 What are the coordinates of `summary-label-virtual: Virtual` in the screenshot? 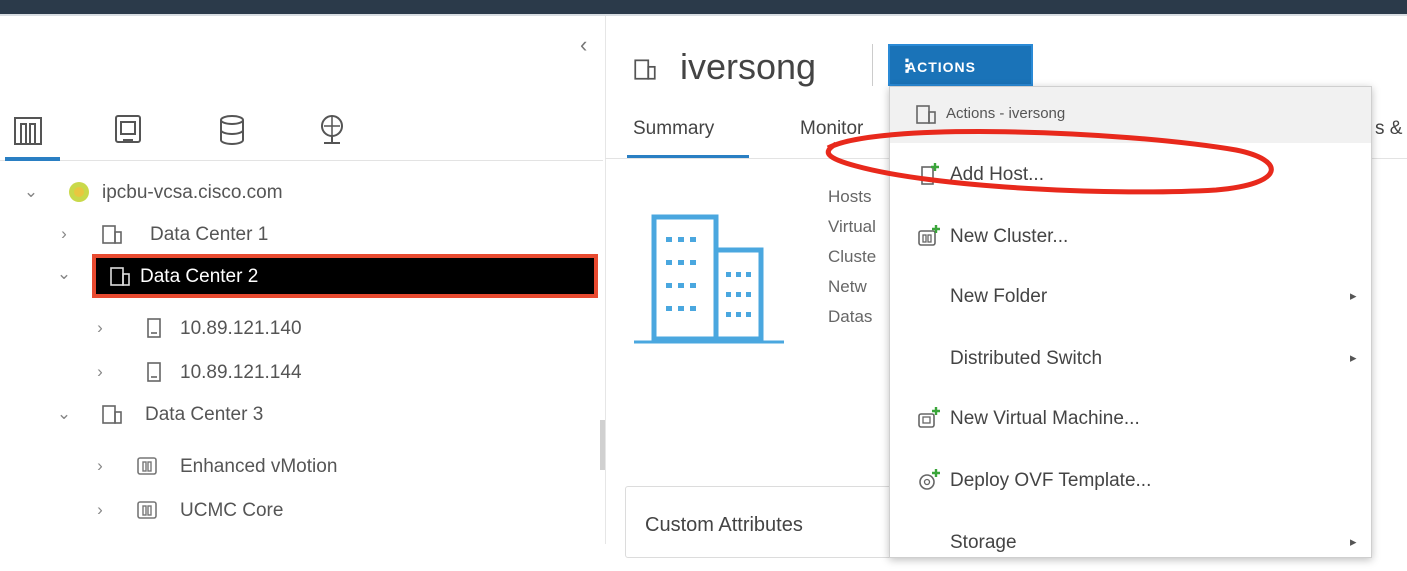 It's located at (852, 226).